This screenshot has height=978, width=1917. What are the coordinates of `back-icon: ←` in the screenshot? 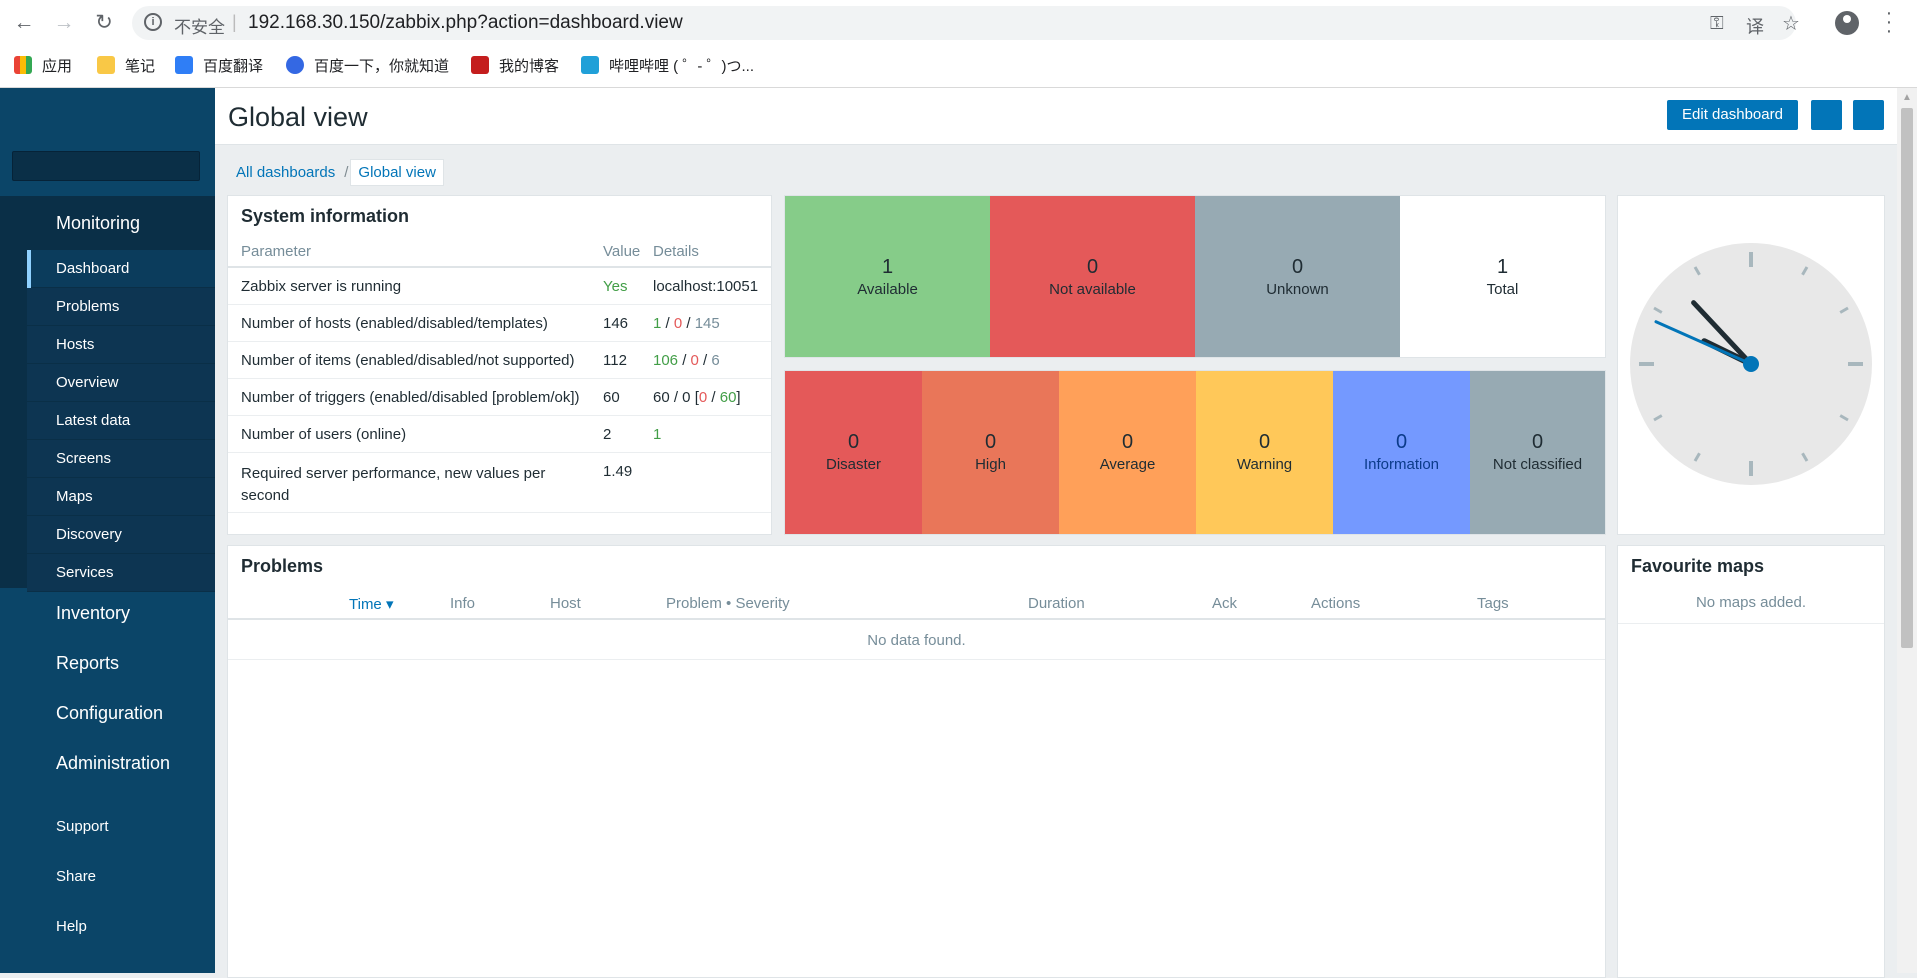 It's located at (24, 23).